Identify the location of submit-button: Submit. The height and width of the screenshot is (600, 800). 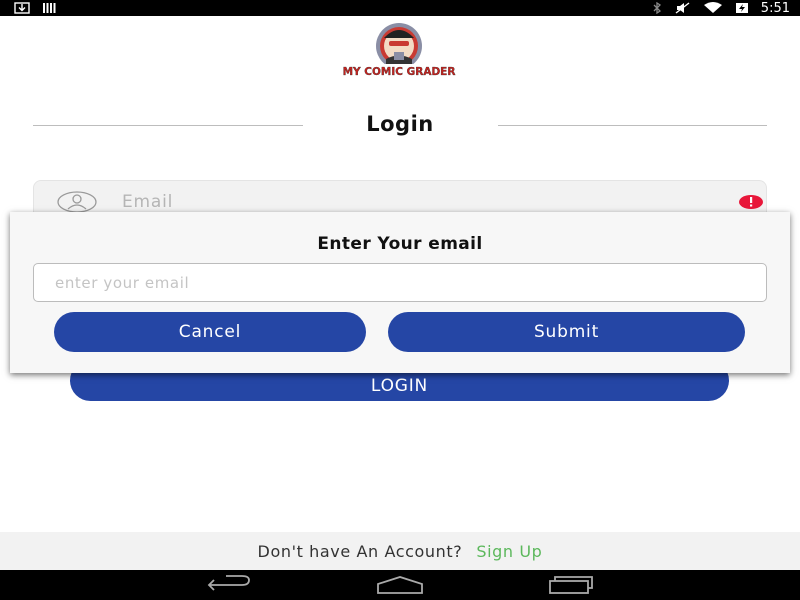
(566, 332).